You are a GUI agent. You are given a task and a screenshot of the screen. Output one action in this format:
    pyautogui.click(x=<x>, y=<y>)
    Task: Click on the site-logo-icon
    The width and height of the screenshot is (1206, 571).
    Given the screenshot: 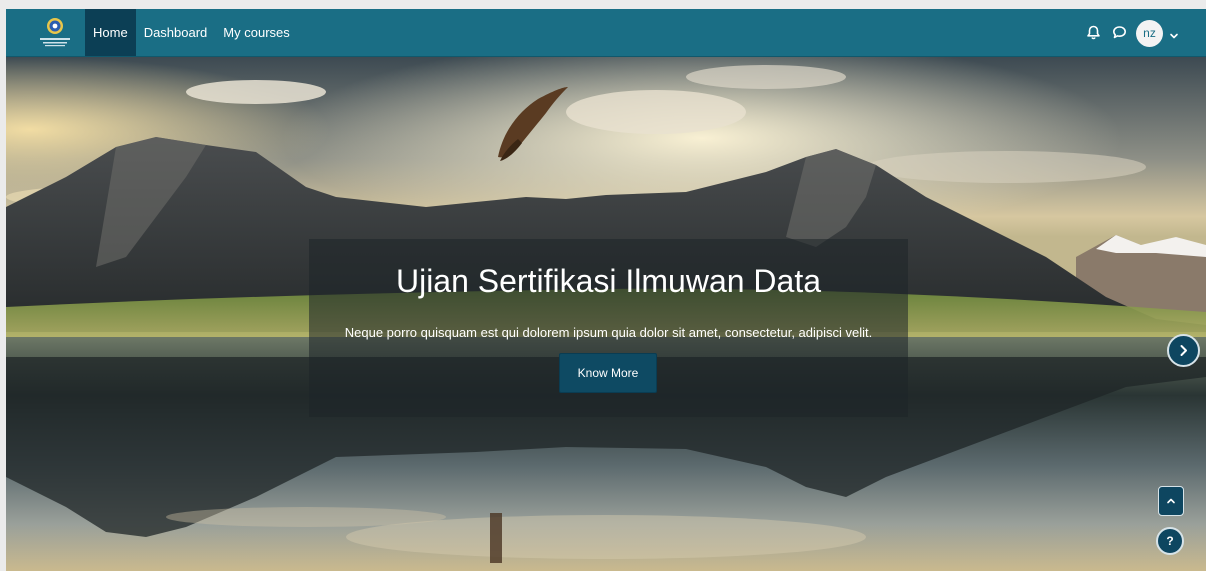 What is the action you would take?
    pyautogui.click(x=55, y=33)
    